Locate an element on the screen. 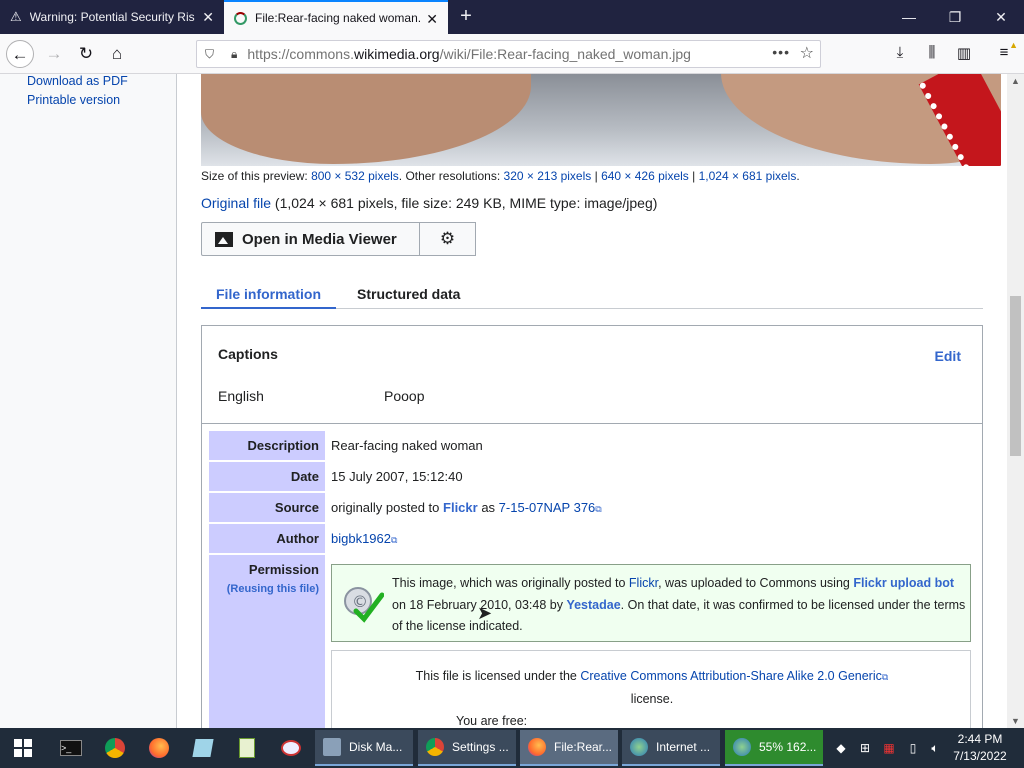  paint-app-icon is located at coordinates (291, 748).